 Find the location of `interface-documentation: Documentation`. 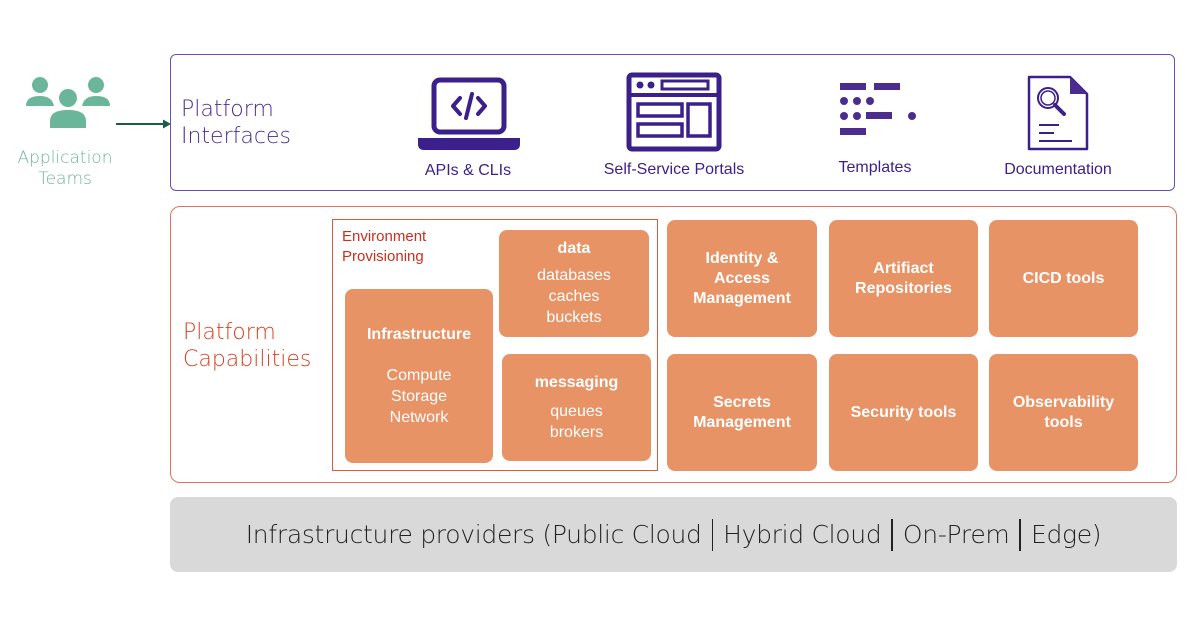

interface-documentation: Documentation is located at coordinates (1058, 128).